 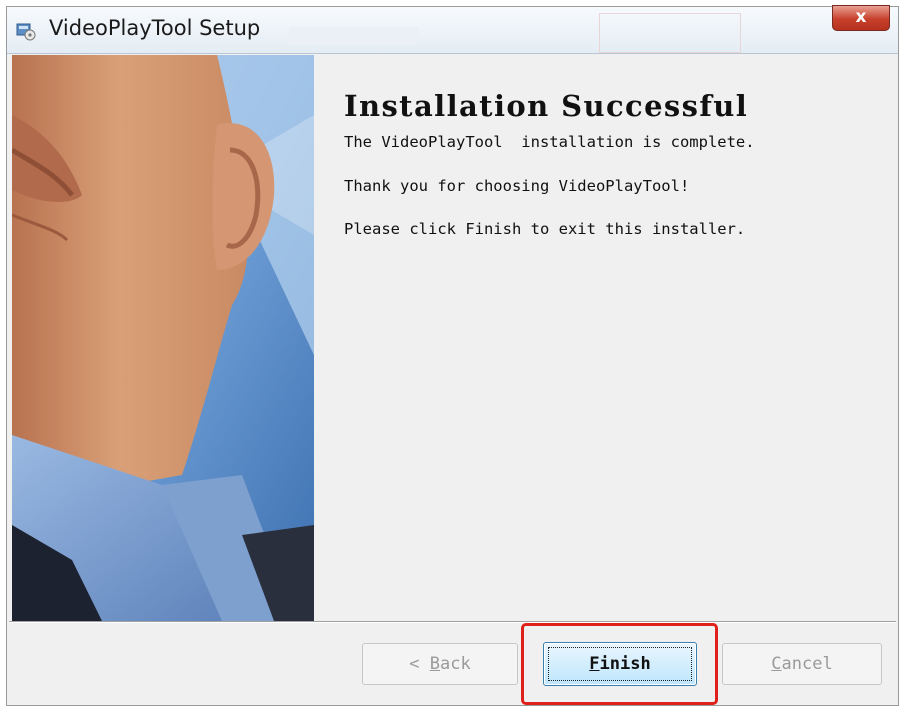 I want to click on finish-button: Finish, so click(x=620, y=664).